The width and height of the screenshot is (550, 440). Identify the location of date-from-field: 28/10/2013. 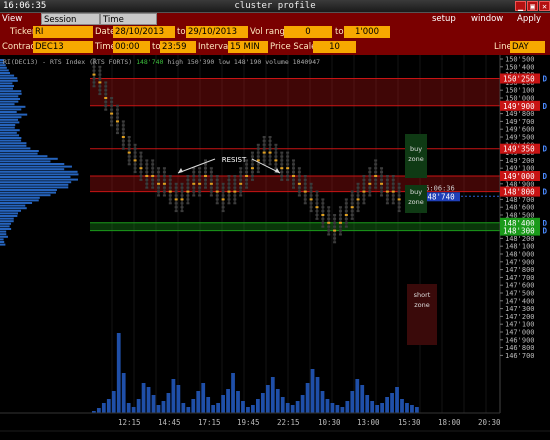
(144, 32).